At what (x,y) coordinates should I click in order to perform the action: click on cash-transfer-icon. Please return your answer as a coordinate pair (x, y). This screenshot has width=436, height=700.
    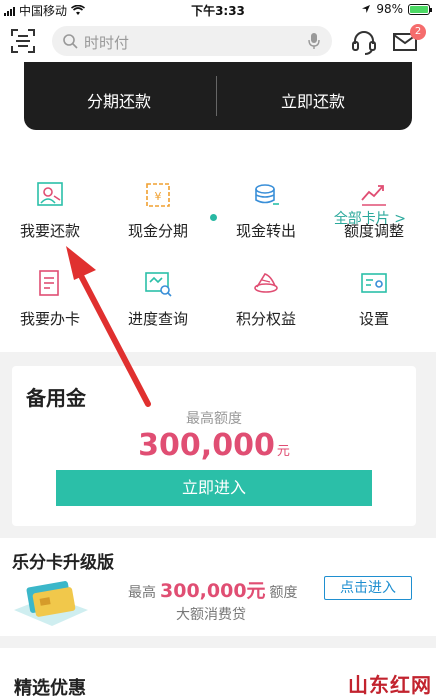
    Looking at the image, I should click on (267, 194).